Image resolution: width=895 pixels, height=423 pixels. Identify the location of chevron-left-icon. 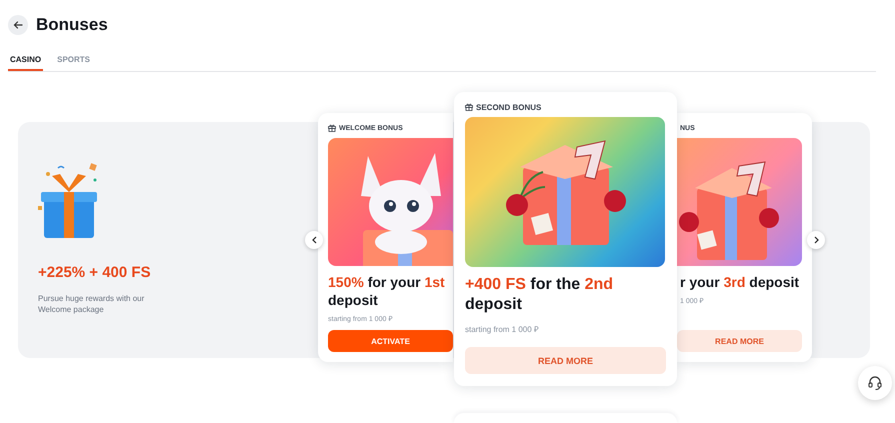
(314, 240).